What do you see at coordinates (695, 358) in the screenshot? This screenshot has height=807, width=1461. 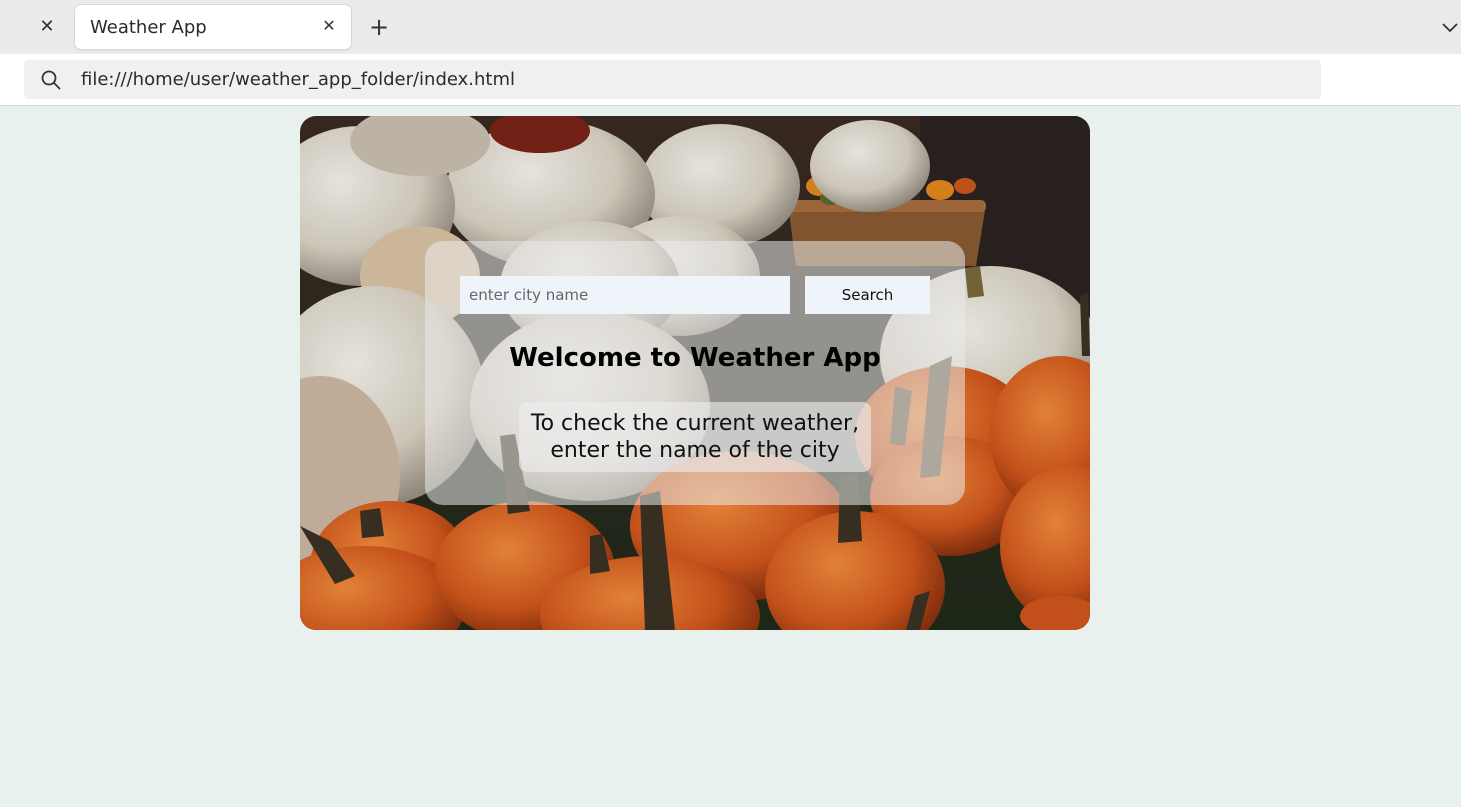 I see `welcome-heading: Welcome to Weather App` at bounding box center [695, 358].